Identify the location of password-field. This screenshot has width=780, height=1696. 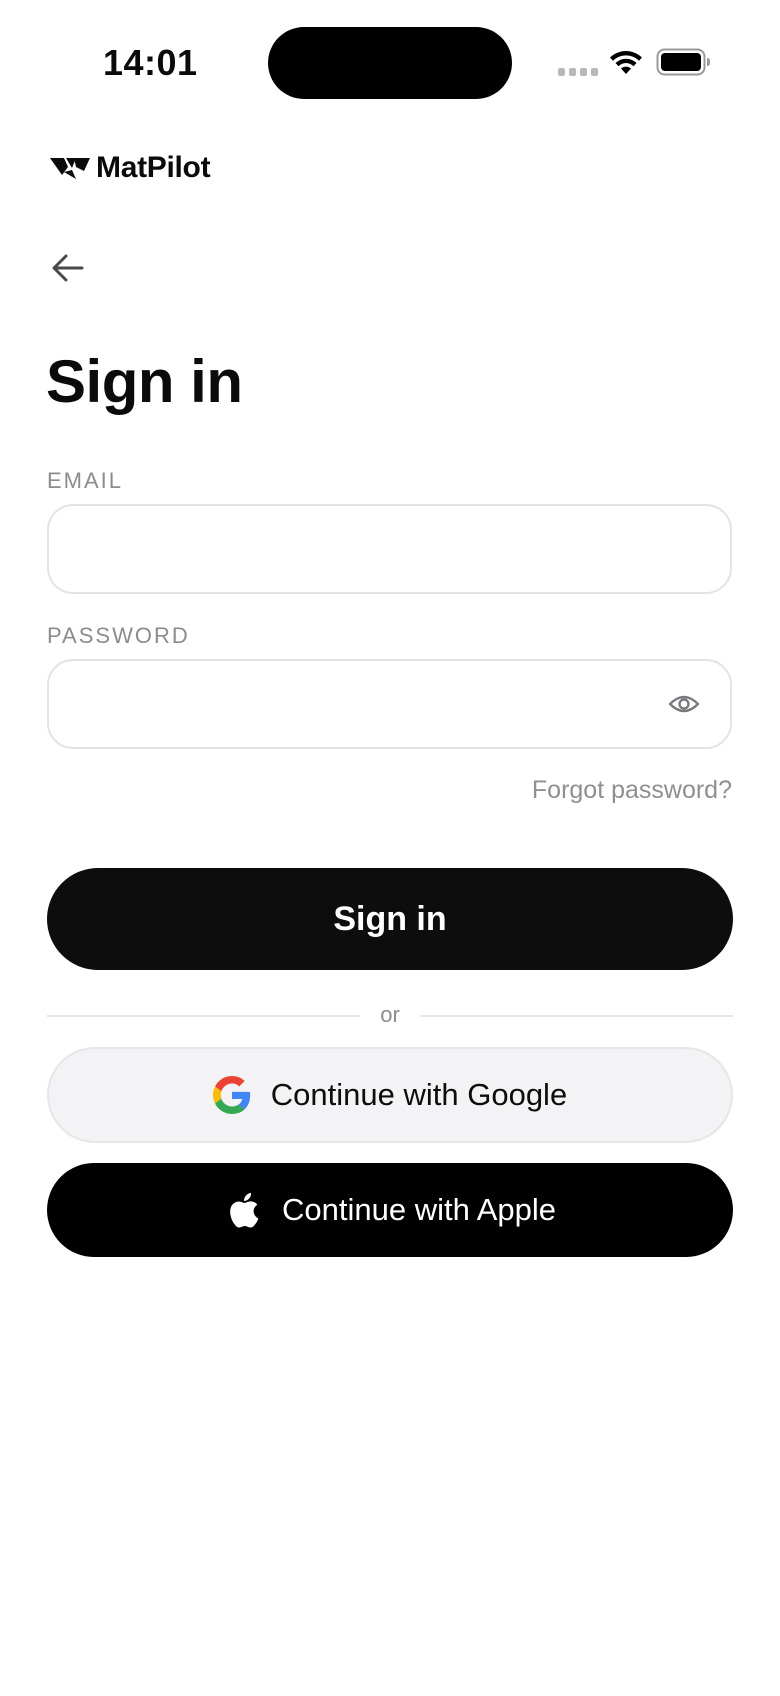
(365, 705).